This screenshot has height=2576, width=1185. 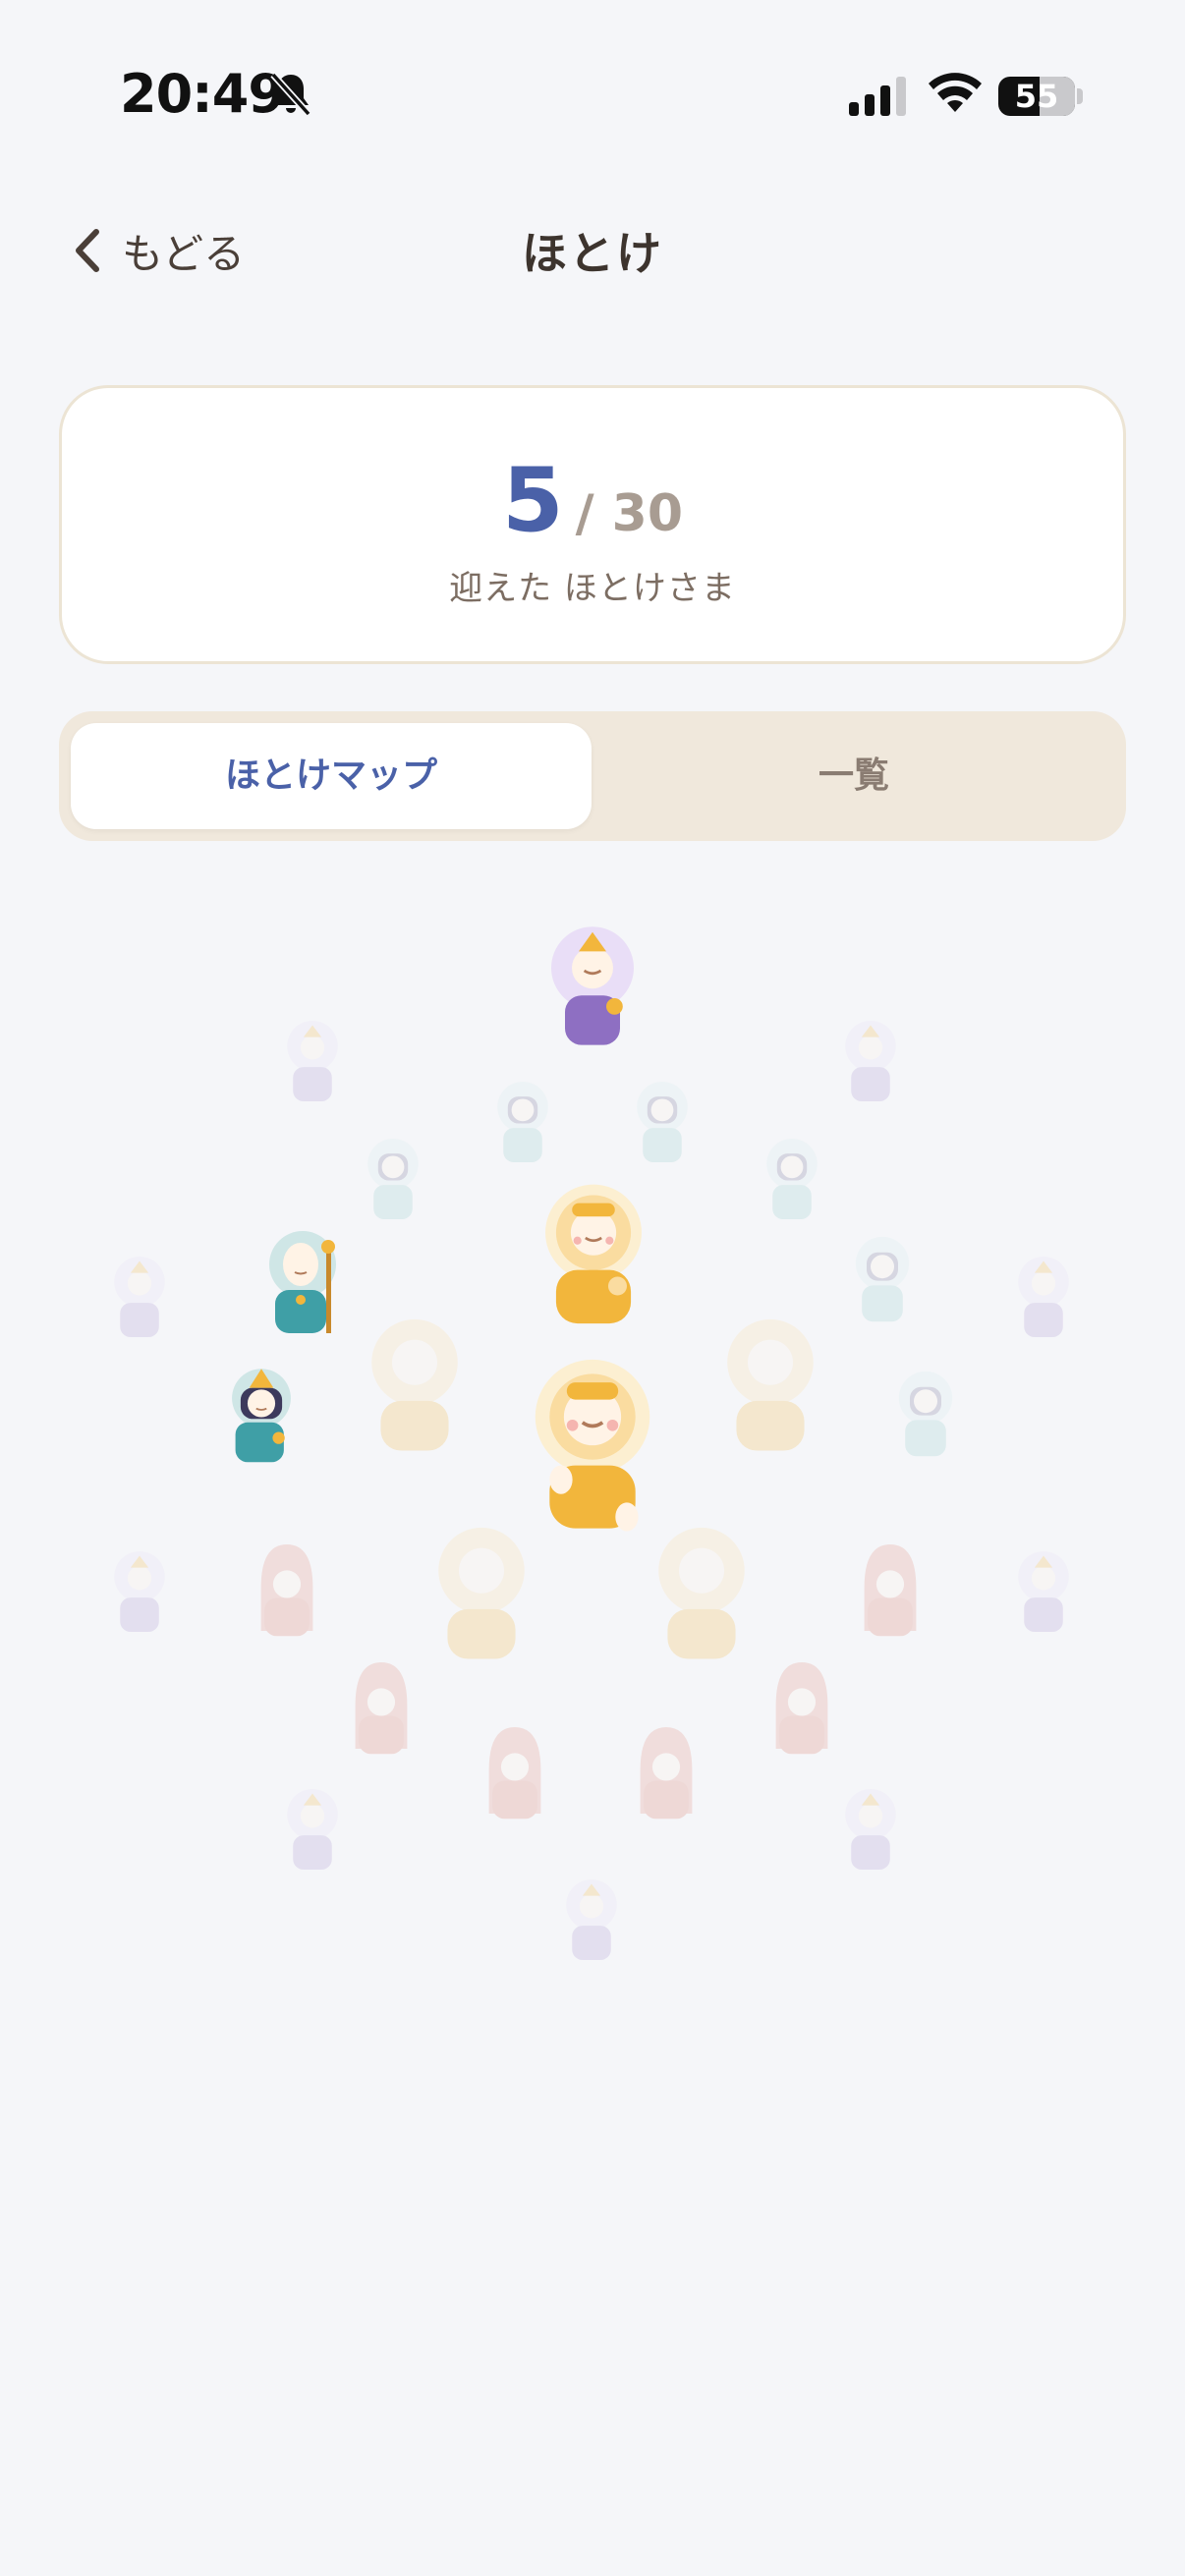 I want to click on count-row: 5/ 30, so click(x=592, y=500).